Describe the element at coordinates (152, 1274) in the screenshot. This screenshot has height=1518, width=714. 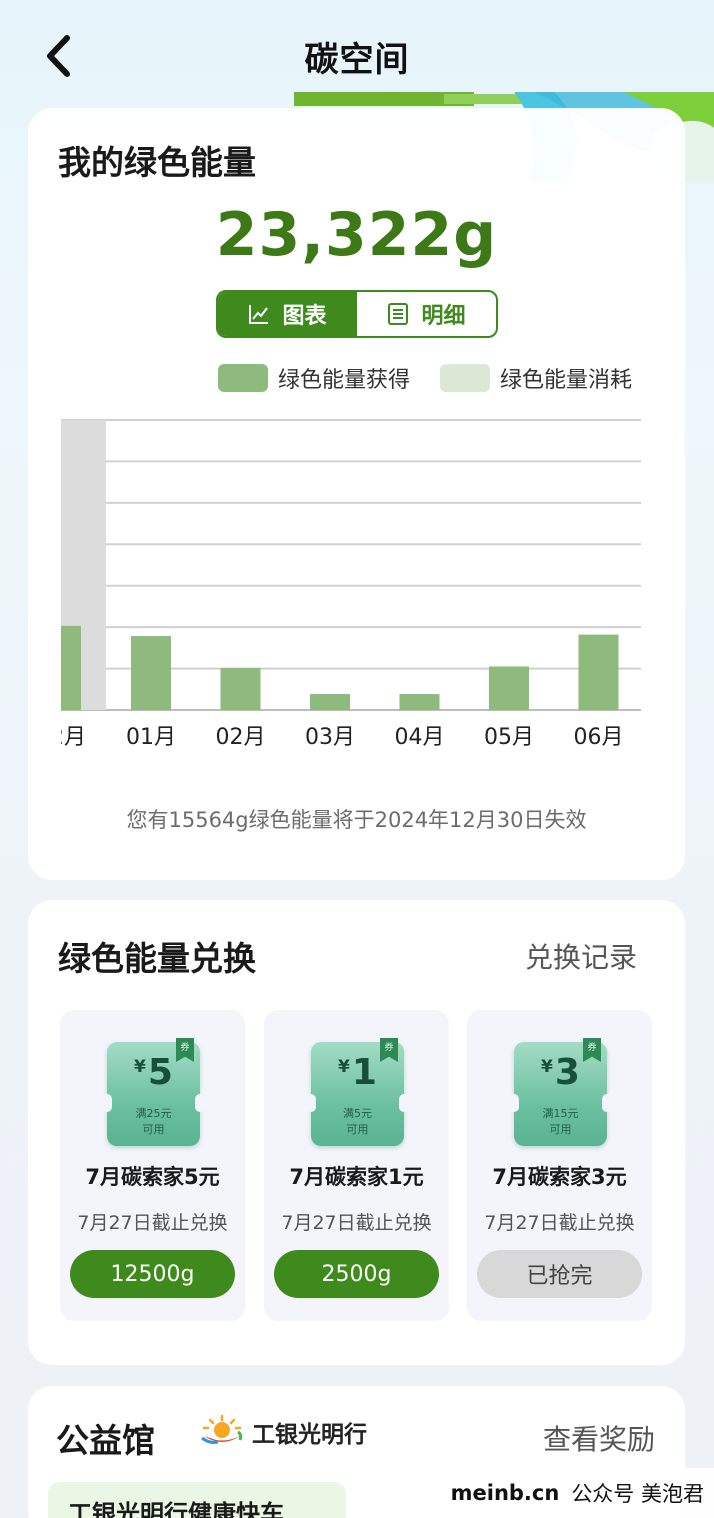
I see `redeem-button: 12500g` at that location.